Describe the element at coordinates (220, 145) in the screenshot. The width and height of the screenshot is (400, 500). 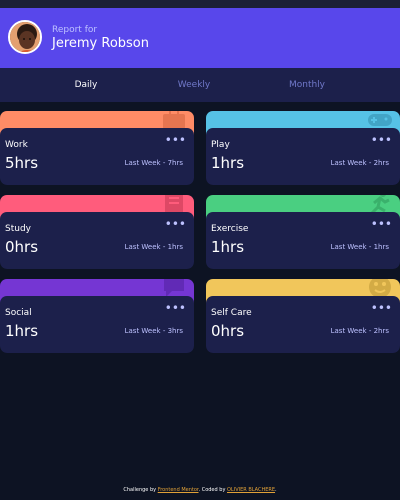
I see `card-title: Play` at that location.